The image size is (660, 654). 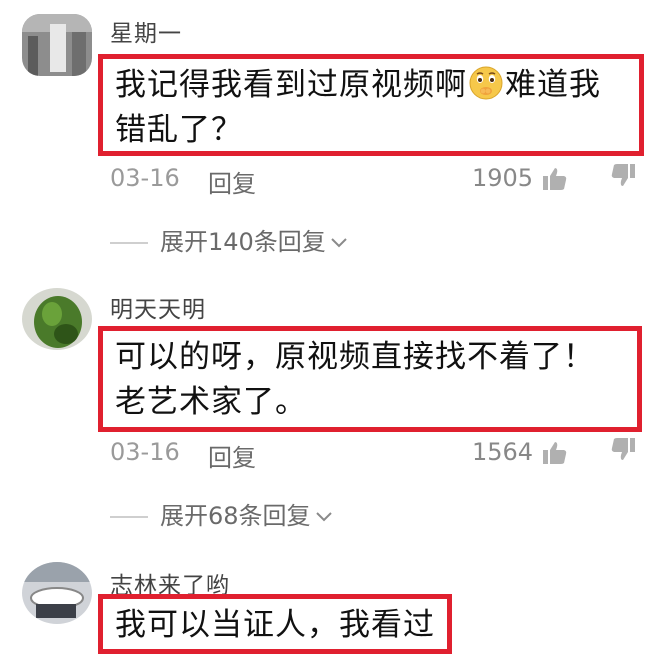 I want to click on comment-text-highlight: 我可以当证人，我看过, so click(x=275, y=624).